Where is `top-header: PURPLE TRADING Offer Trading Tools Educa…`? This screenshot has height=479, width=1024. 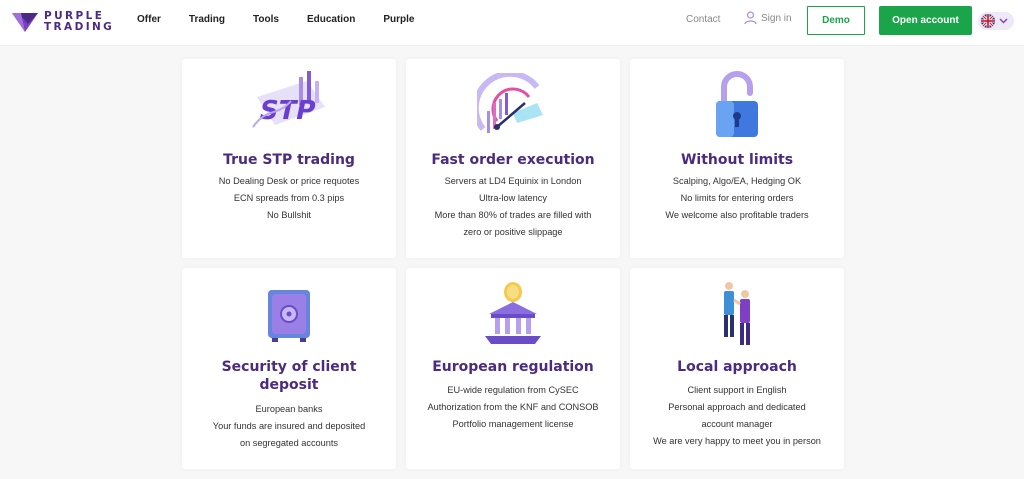 top-header: PURPLE TRADING Offer Trading Tools Educa… is located at coordinates (512, 23).